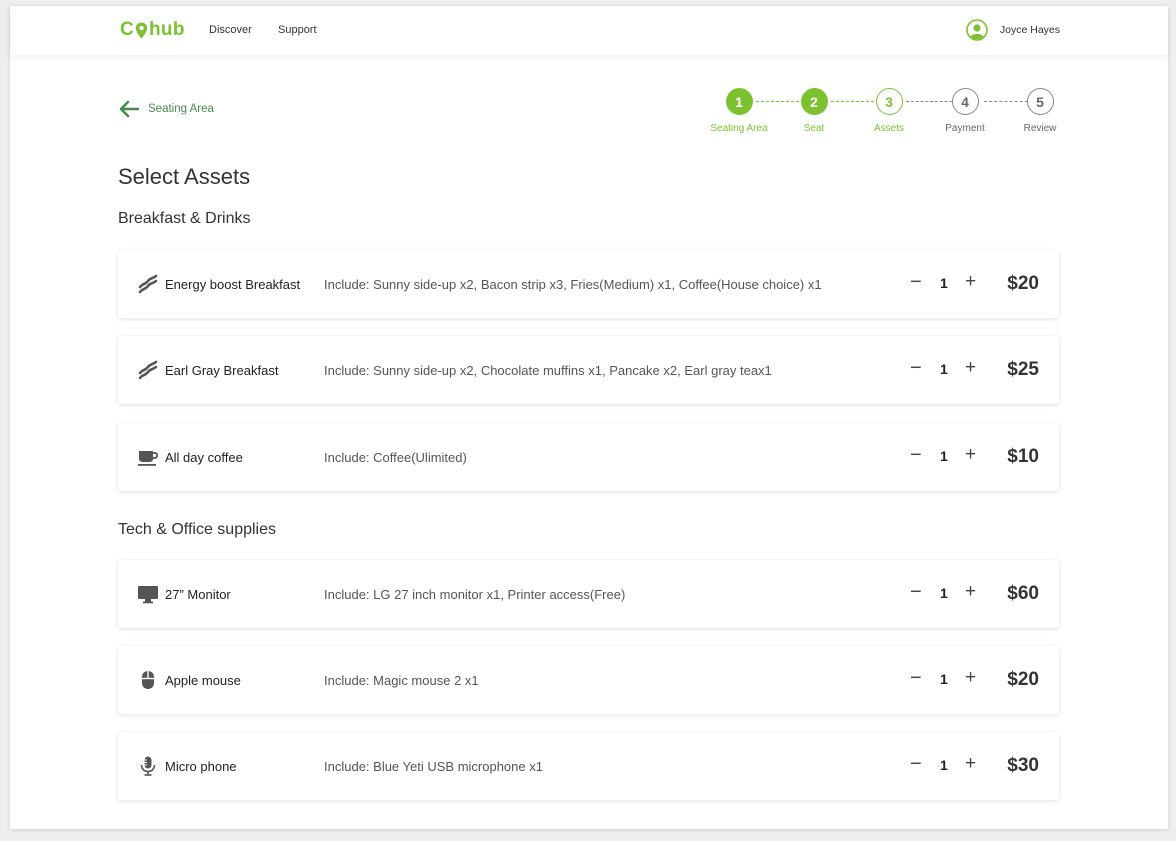 The image size is (1176, 841). Describe the element at coordinates (148, 680) in the screenshot. I see `mouse-icon` at that location.